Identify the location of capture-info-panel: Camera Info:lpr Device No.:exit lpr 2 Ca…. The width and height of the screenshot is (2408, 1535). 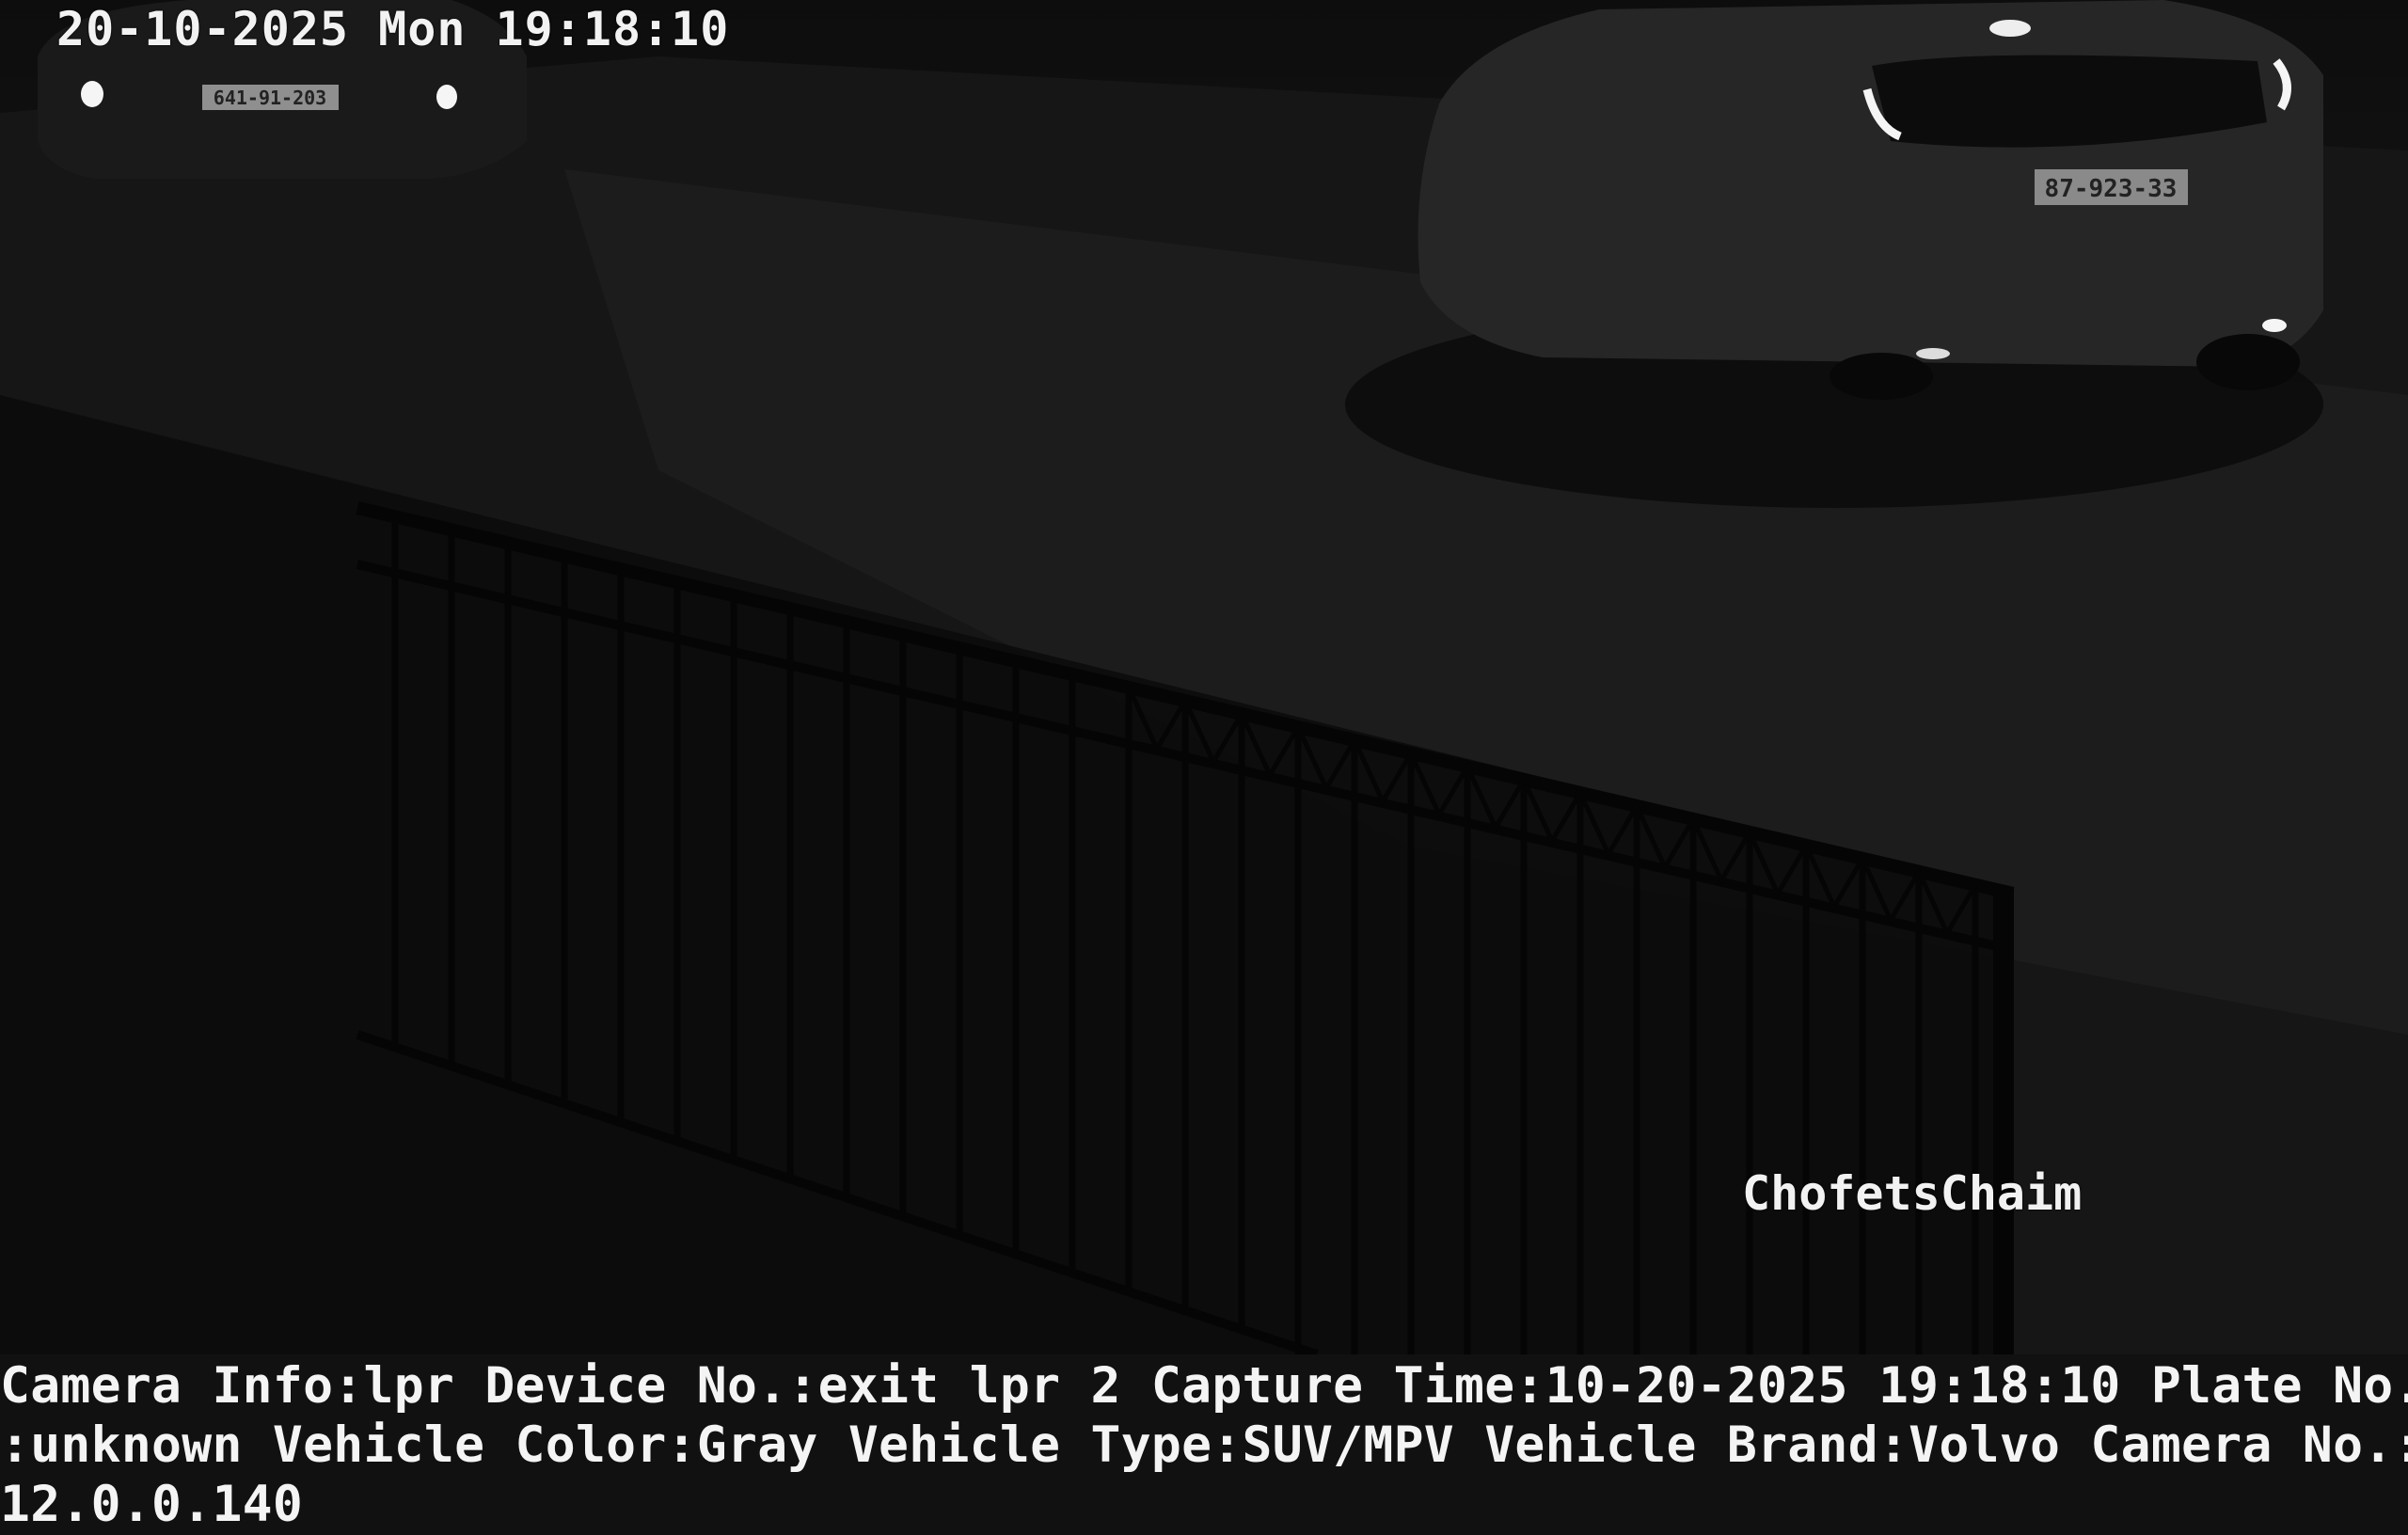
(1204, 1444).